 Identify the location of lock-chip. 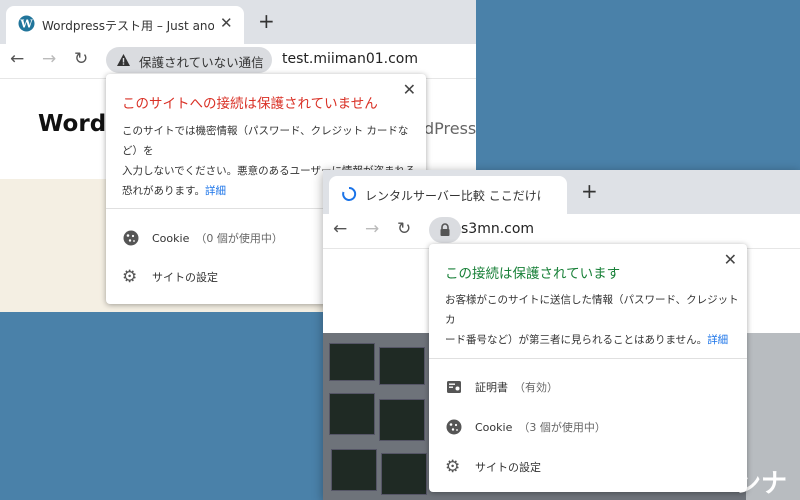
(445, 230).